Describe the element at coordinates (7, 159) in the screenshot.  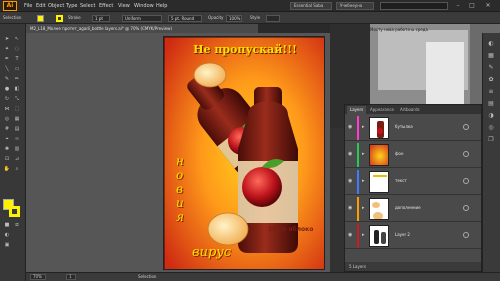
I see `artboard-tool-icon: ⊡` at that location.